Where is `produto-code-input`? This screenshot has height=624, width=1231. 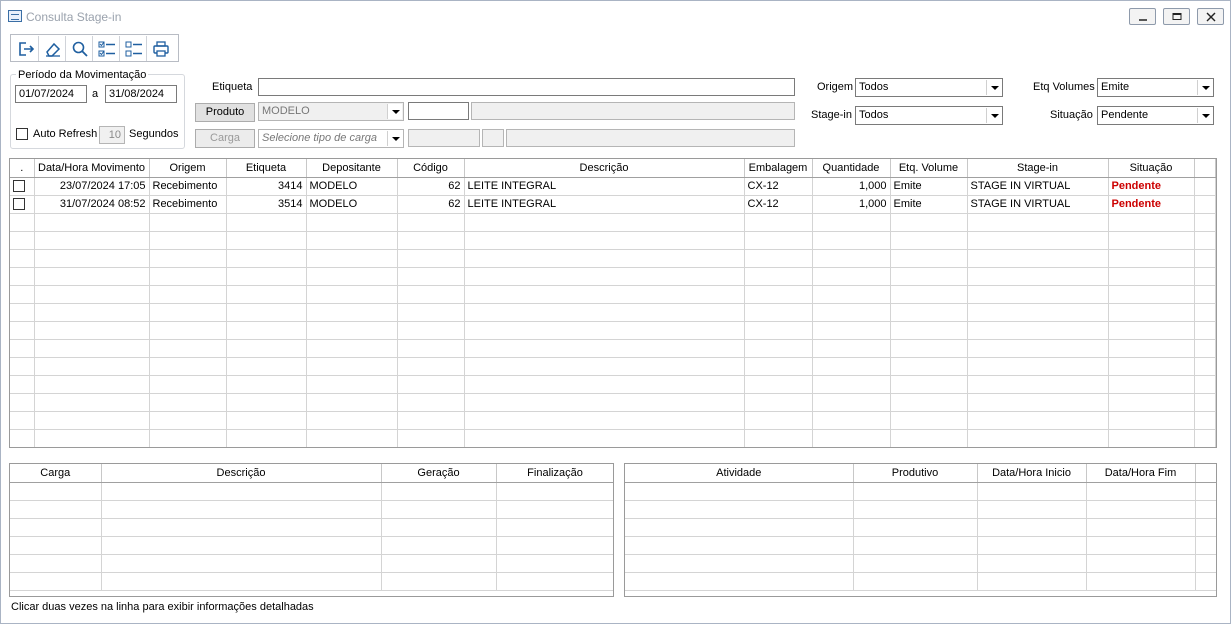
produto-code-input is located at coordinates (438, 111).